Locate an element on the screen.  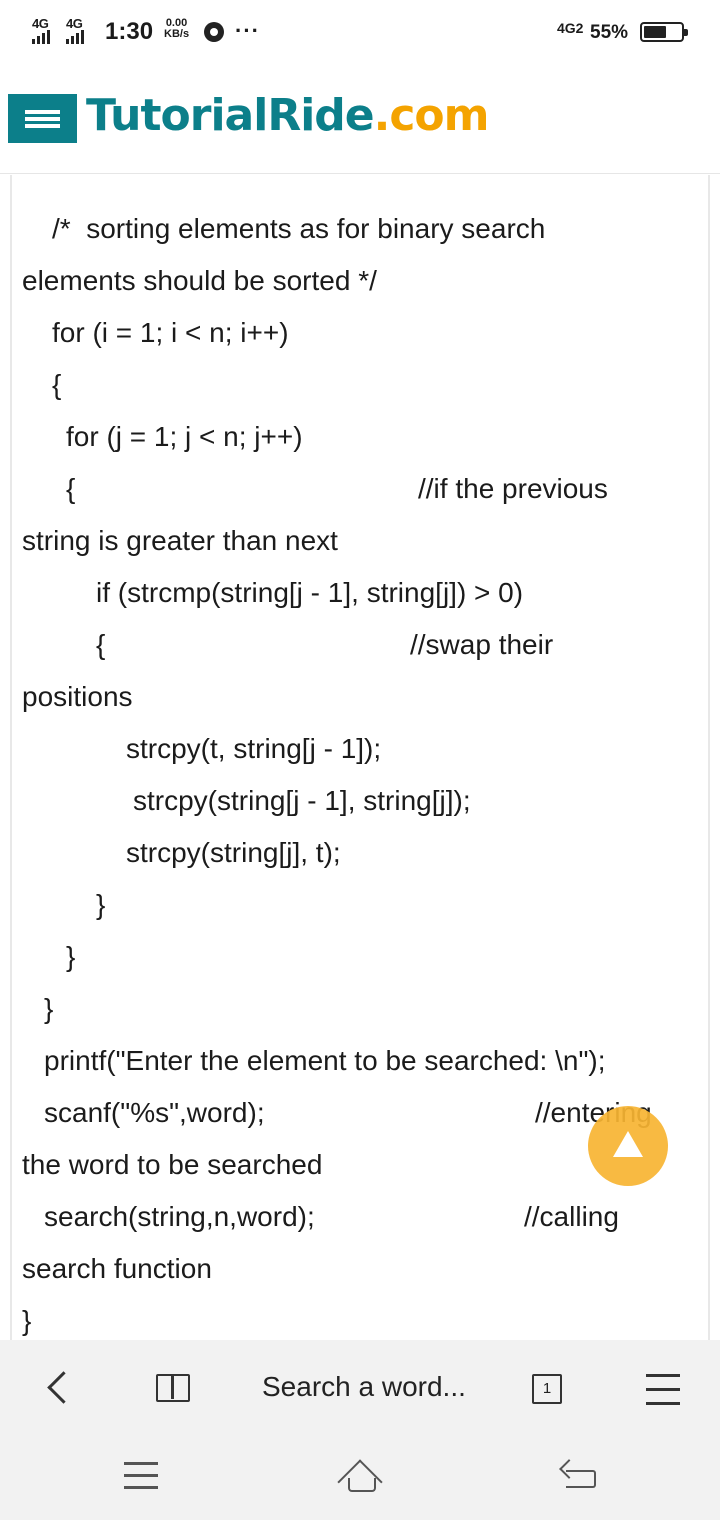
logo-brand: TutorialRide is located at coordinates (230, 115).